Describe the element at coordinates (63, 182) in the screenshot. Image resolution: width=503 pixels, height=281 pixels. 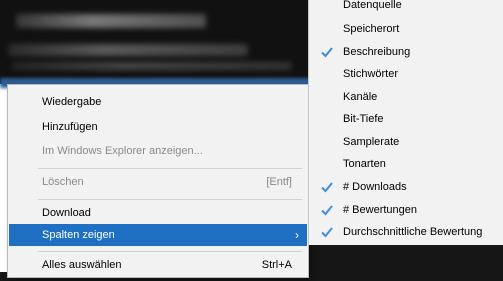
I see `menu-item-label: Löschen` at that location.